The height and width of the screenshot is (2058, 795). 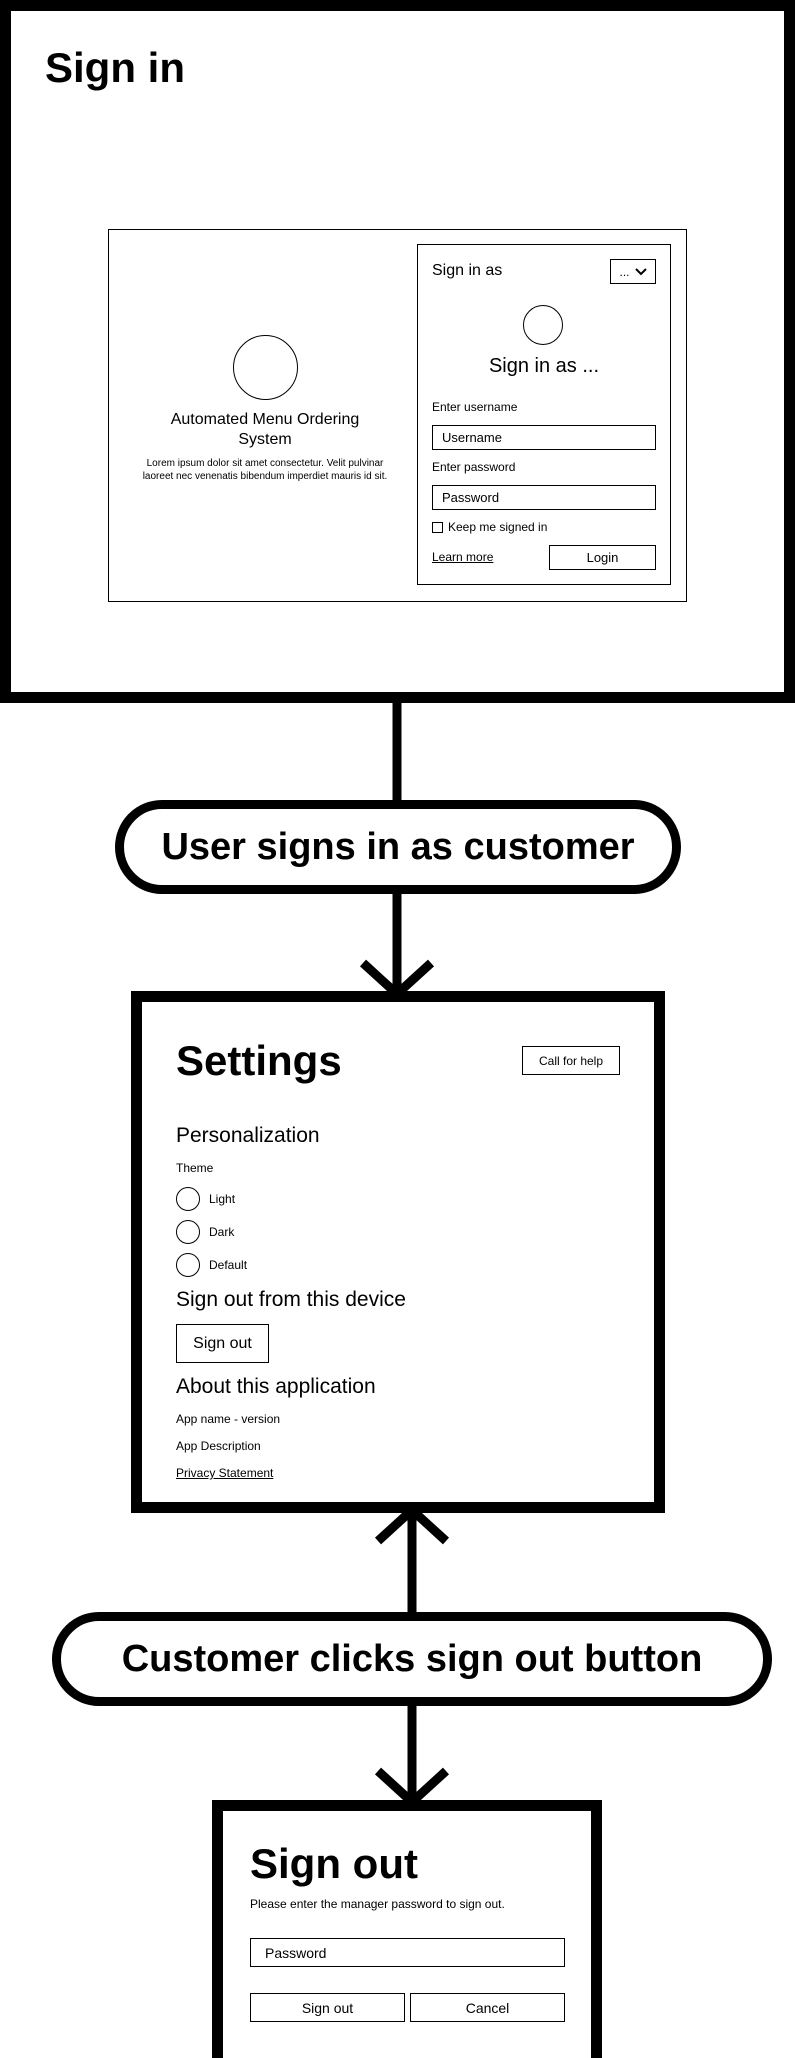 I want to click on user-avatar, so click(x=543, y=325).